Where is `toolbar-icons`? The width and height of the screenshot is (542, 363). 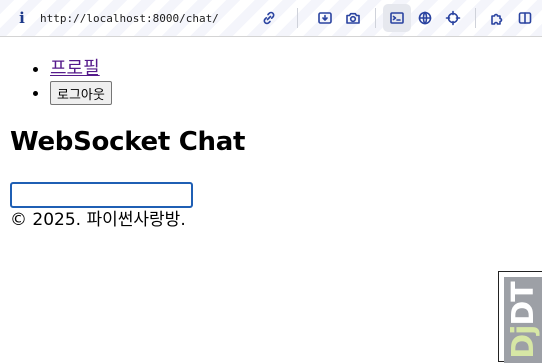 toolbar-icons is located at coordinates (271, 18).